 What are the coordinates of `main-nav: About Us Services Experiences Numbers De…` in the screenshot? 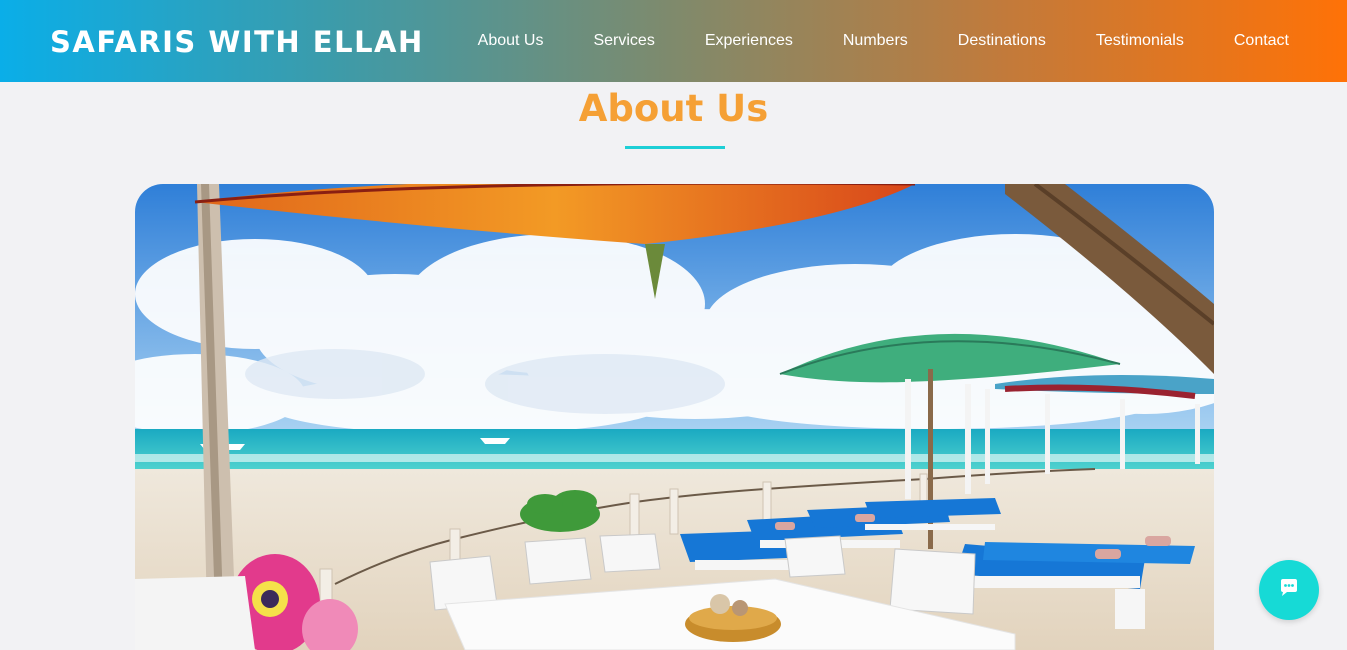 It's located at (883, 41).